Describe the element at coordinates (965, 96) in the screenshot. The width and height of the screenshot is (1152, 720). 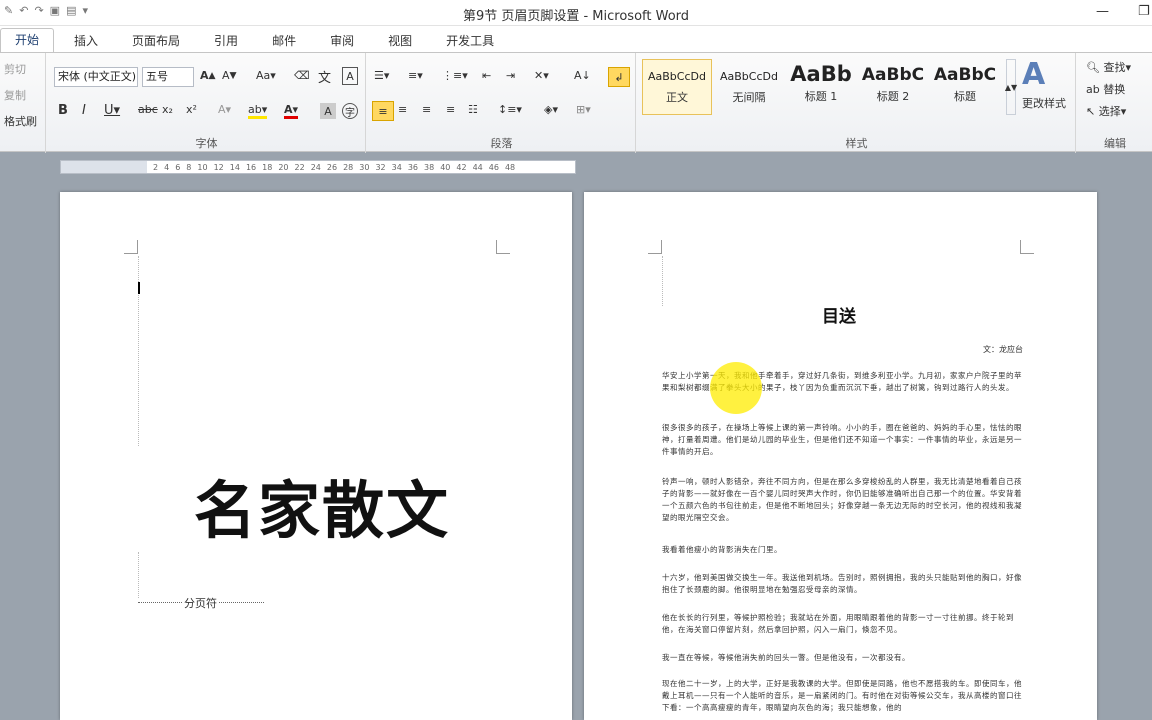
I see `style-name: 标题` at that location.